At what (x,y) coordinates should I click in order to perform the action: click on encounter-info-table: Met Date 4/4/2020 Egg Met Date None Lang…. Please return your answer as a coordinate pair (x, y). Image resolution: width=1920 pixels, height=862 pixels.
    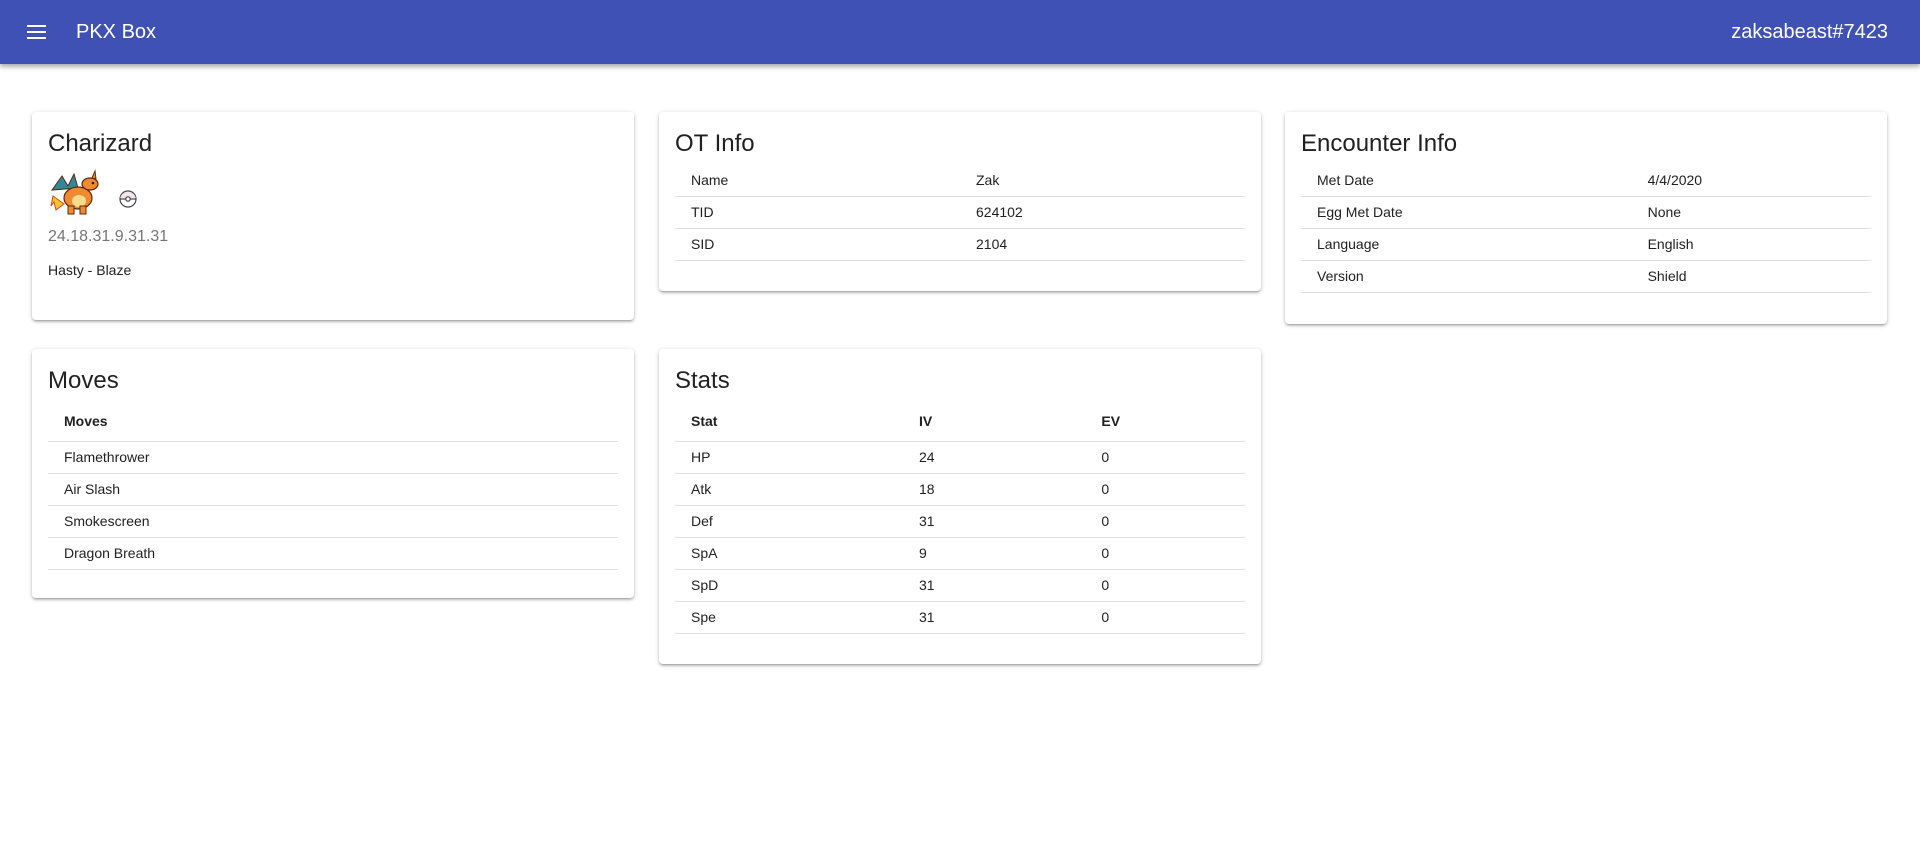
    Looking at the image, I should click on (1586, 228).